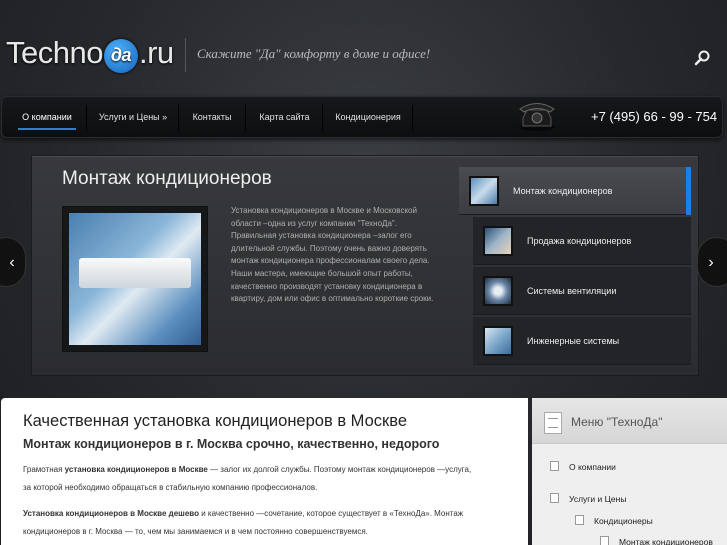 Image resolution: width=727 pixels, height=545 pixels. I want to click on sidebar-item-label: Монтаж кондиционеров, so click(666, 541).